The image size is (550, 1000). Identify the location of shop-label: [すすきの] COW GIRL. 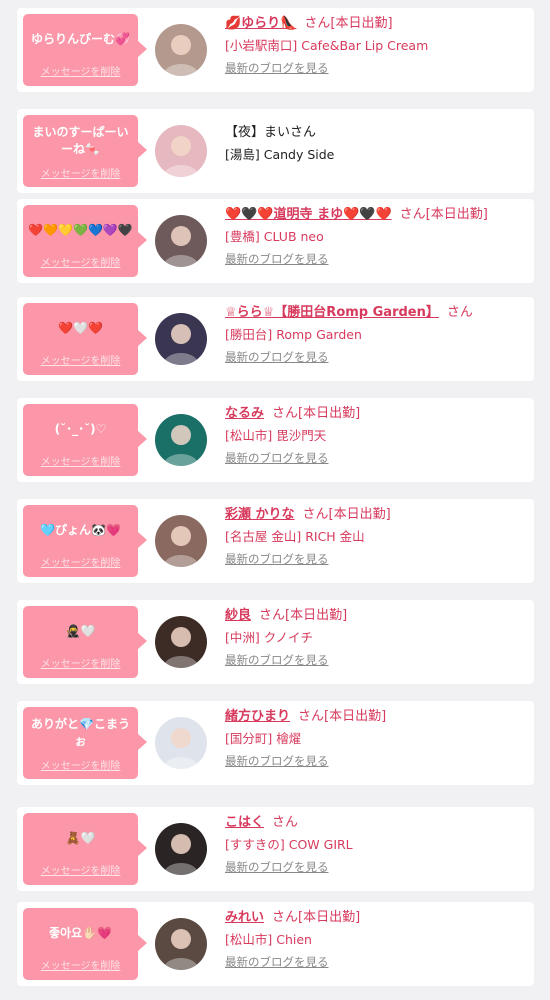
(289, 844).